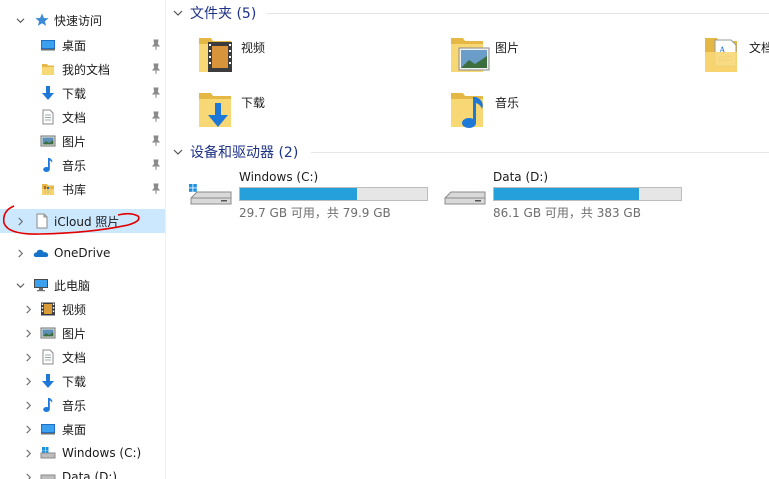  Describe the element at coordinates (72, 285) in the screenshot. I see `nav-label: 此电脑` at that location.